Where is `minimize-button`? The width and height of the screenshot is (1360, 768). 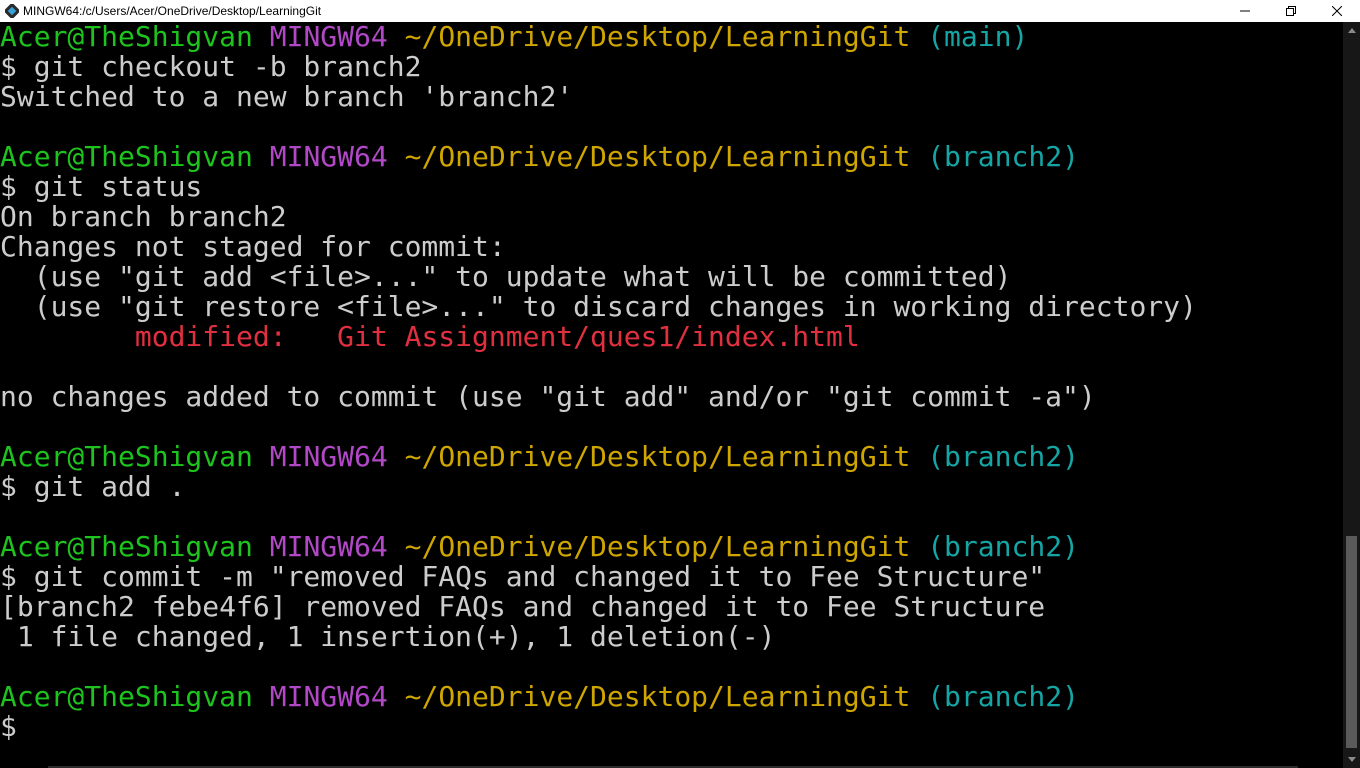 minimize-button is located at coordinates (1245, 11).